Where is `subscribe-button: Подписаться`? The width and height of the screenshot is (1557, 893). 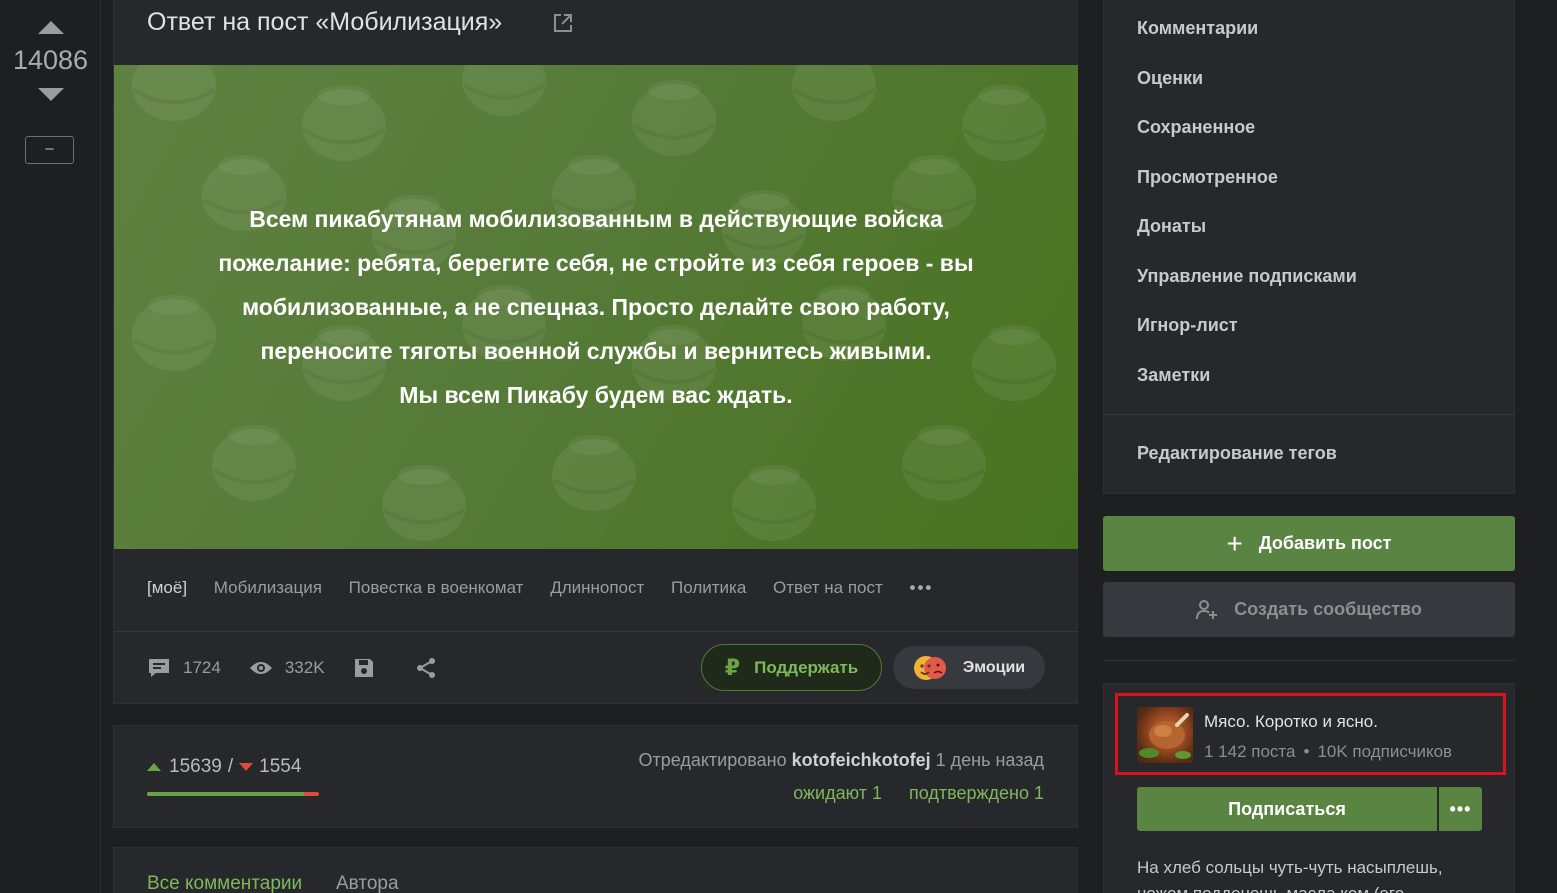 subscribe-button: Подписаться is located at coordinates (1287, 809).